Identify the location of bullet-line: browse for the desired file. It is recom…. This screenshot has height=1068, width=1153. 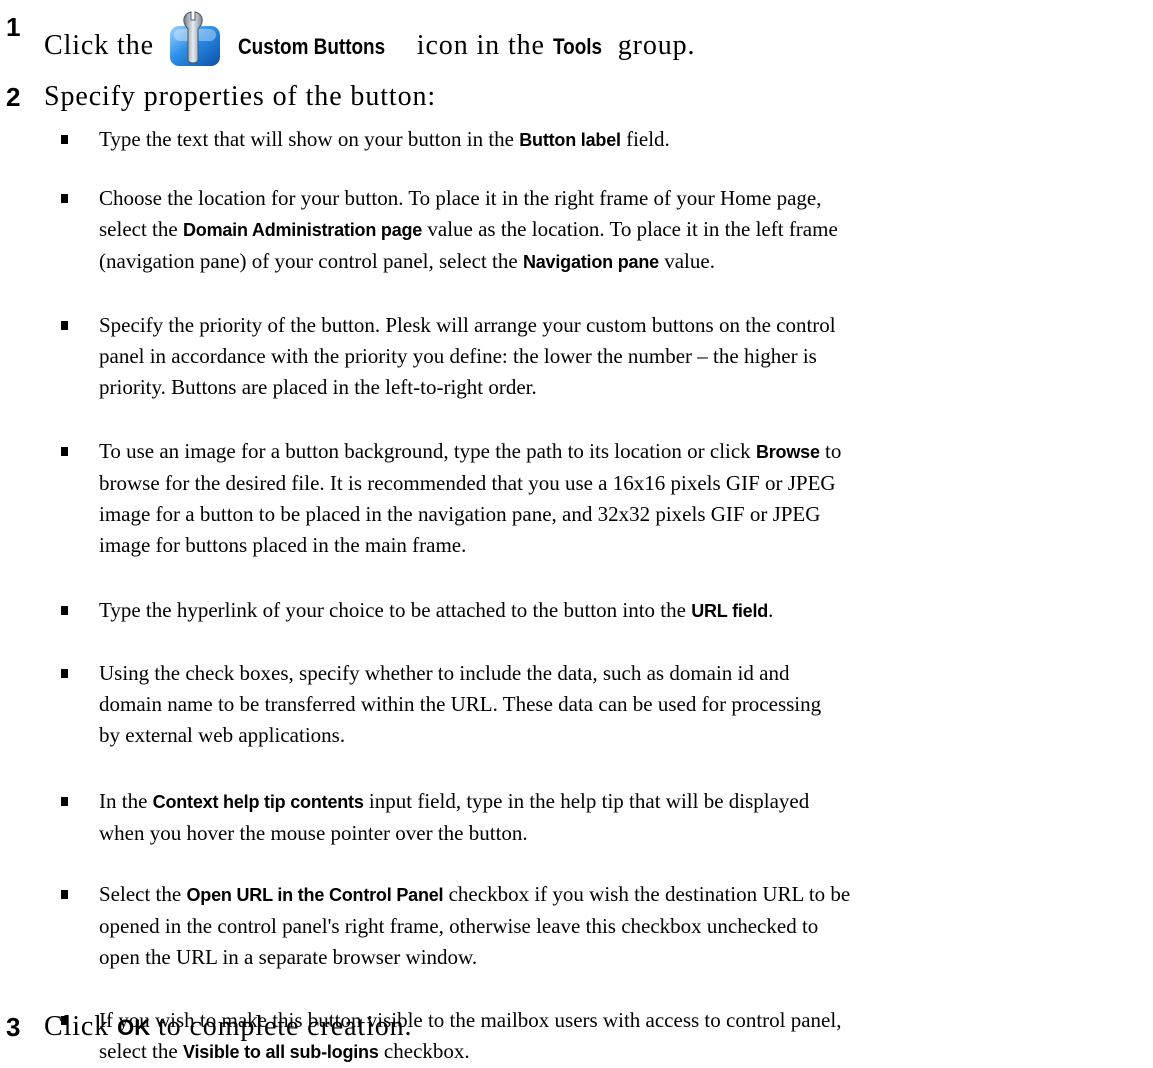
(467, 483).